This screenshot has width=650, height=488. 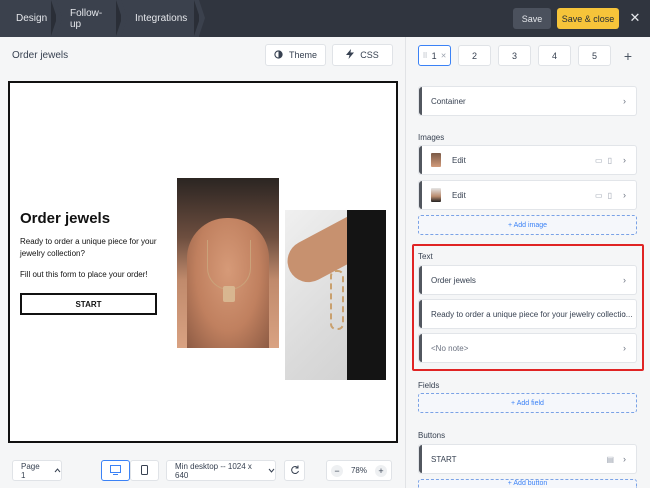 I want to click on highlight-box, so click(x=528, y=307).